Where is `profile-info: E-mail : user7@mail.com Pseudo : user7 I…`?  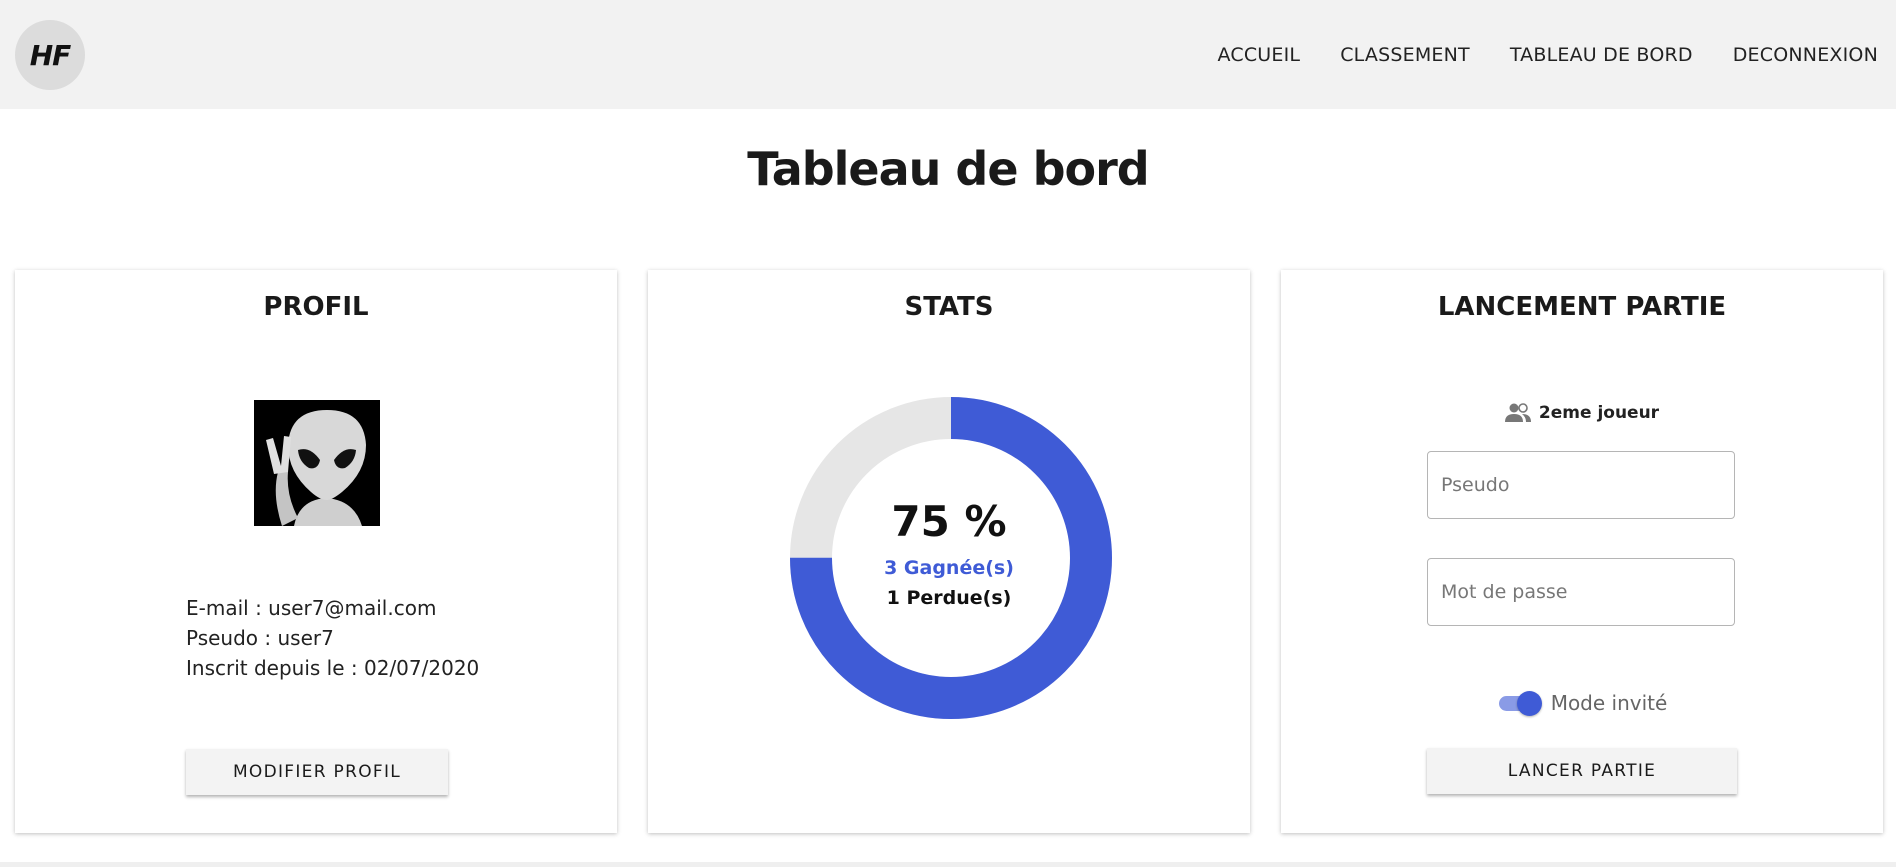 profile-info: E-mail : user7@mail.com Pseudo : user7 I… is located at coordinates (332, 638).